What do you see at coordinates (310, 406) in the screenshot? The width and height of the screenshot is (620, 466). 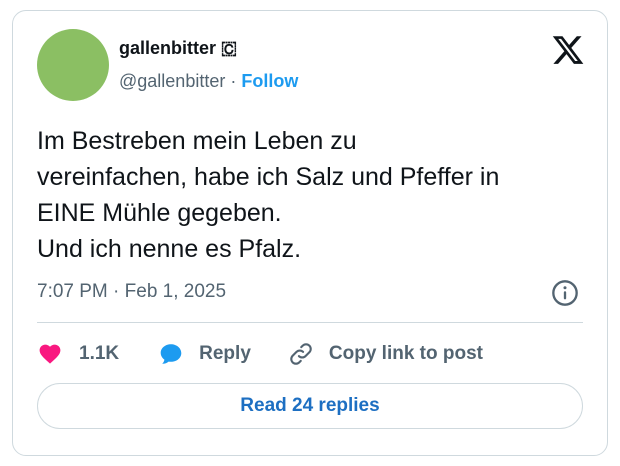 I see `read-replies-button: Read 24 replies` at bounding box center [310, 406].